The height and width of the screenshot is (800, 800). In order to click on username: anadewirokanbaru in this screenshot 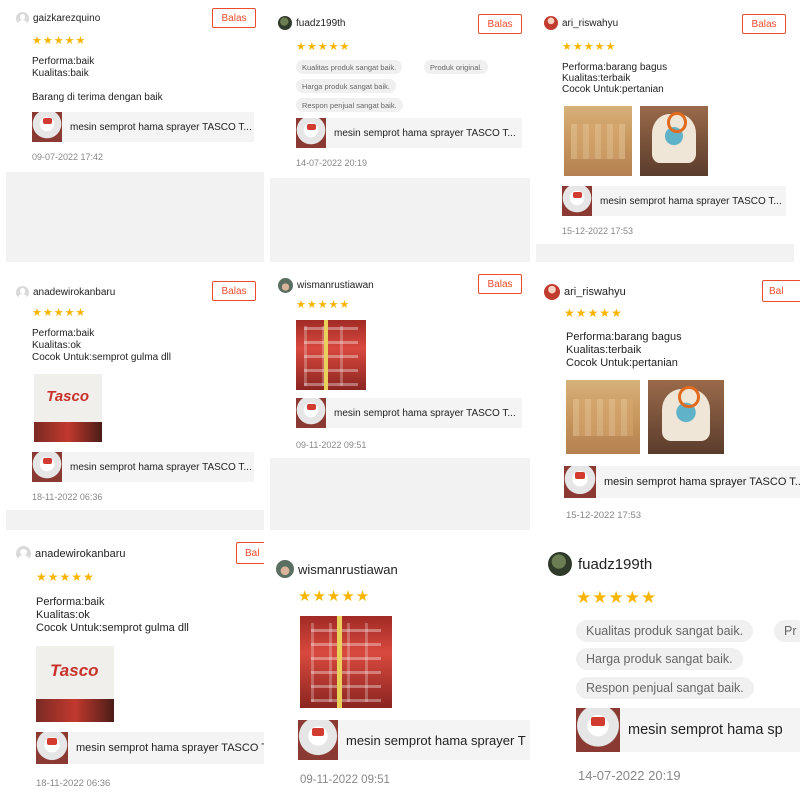, I will do `click(80, 553)`.